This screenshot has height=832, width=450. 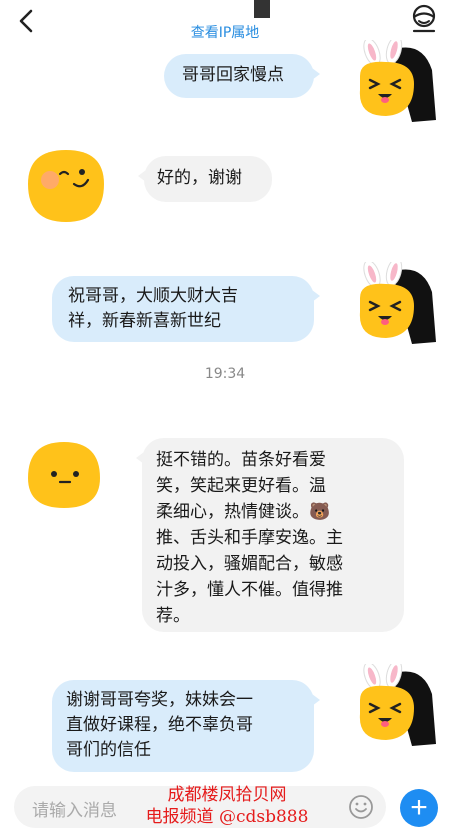 What do you see at coordinates (419, 808) in the screenshot?
I see `add-attachment-button: +` at bounding box center [419, 808].